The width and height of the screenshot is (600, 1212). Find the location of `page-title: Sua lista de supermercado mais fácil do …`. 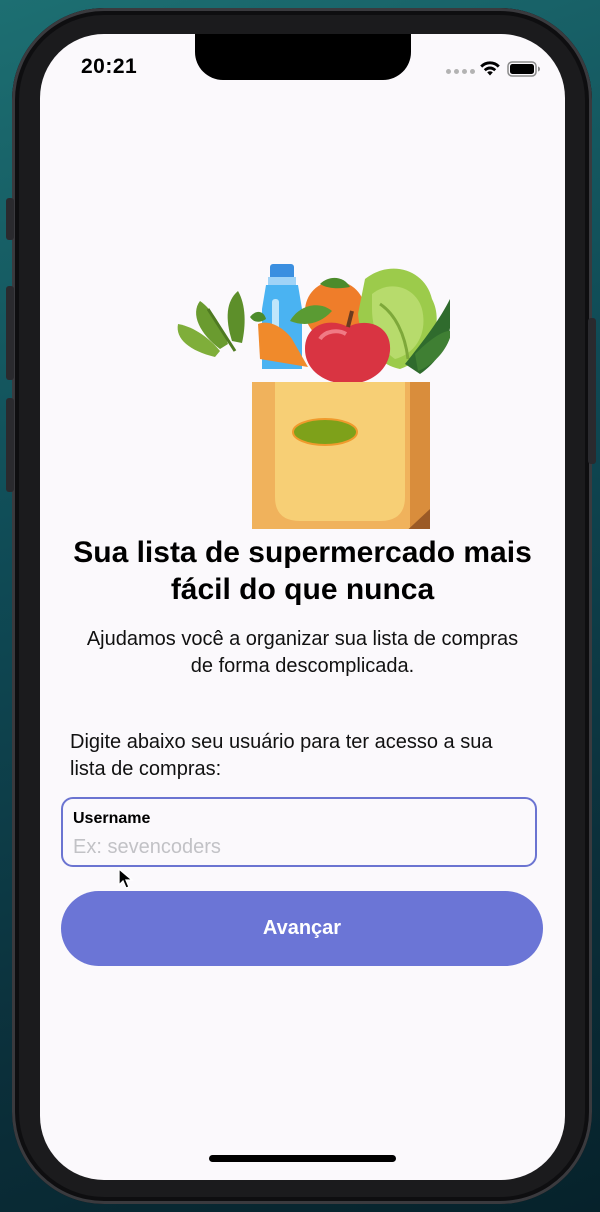

page-title: Sua lista de supermercado mais fácil do … is located at coordinates (302, 571).